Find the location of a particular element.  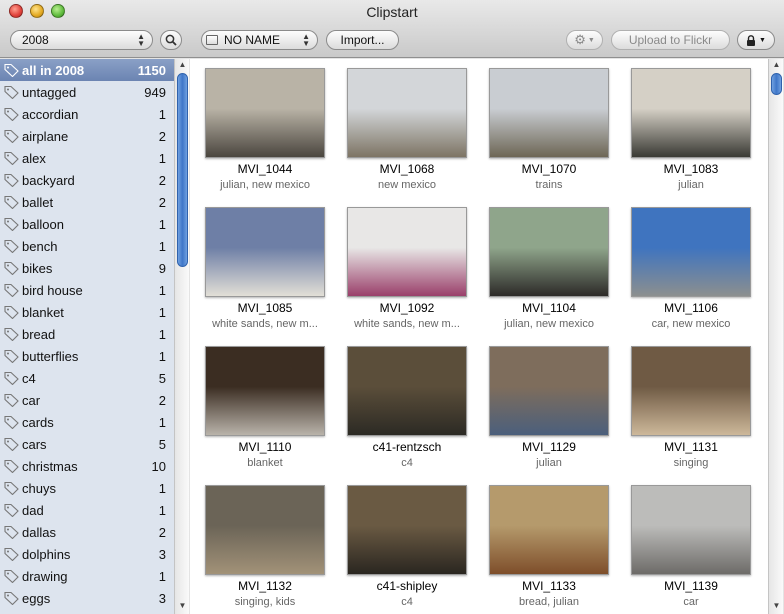

clip-title: MVI_1044 is located at coordinates (265, 169).